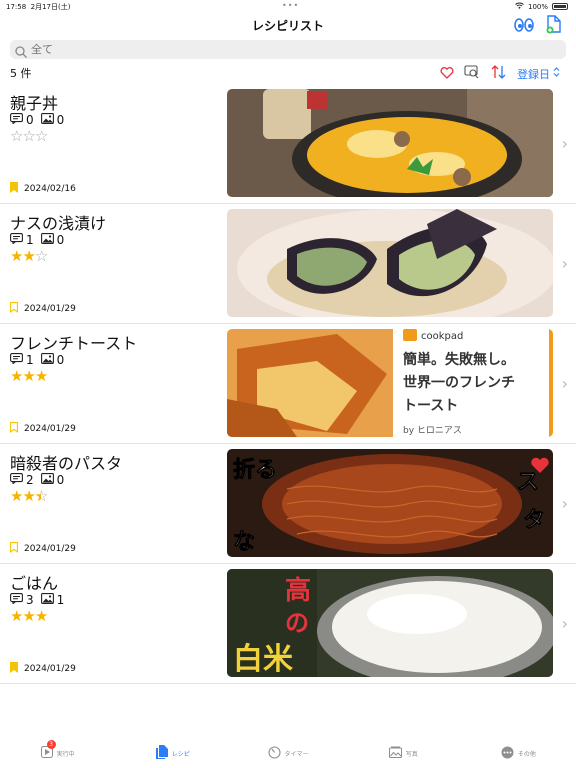 The image size is (576, 768). What do you see at coordinates (556, 73) in the screenshot?
I see `chevron-updown-icon` at bounding box center [556, 73].